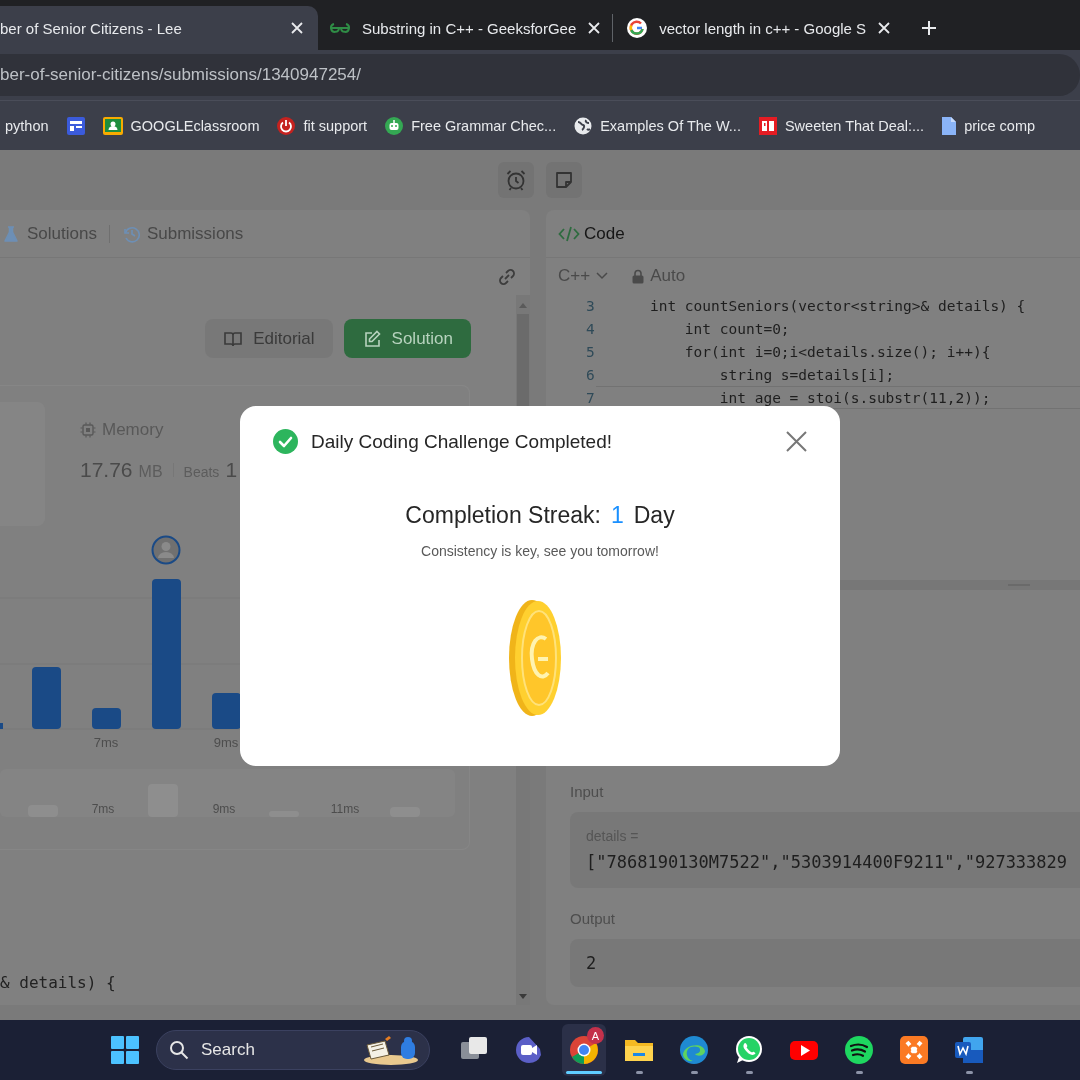 The height and width of the screenshot is (1080, 1080). What do you see at coordinates (617, 515) in the screenshot?
I see `streak-count: 1` at bounding box center [617, 515].